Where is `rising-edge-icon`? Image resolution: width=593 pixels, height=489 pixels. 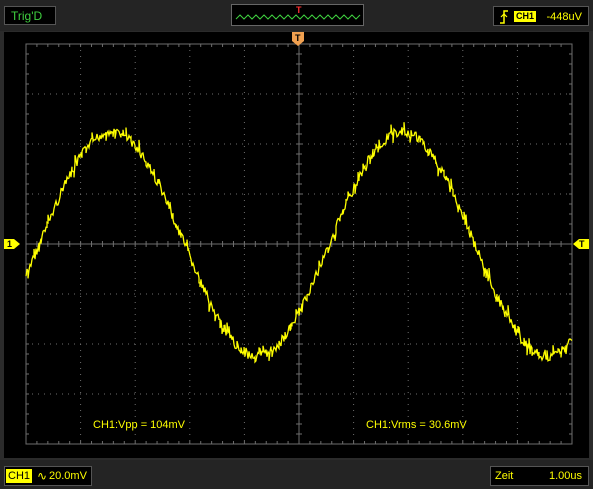 rising-edge-icon is located at coordinates (504, 17).